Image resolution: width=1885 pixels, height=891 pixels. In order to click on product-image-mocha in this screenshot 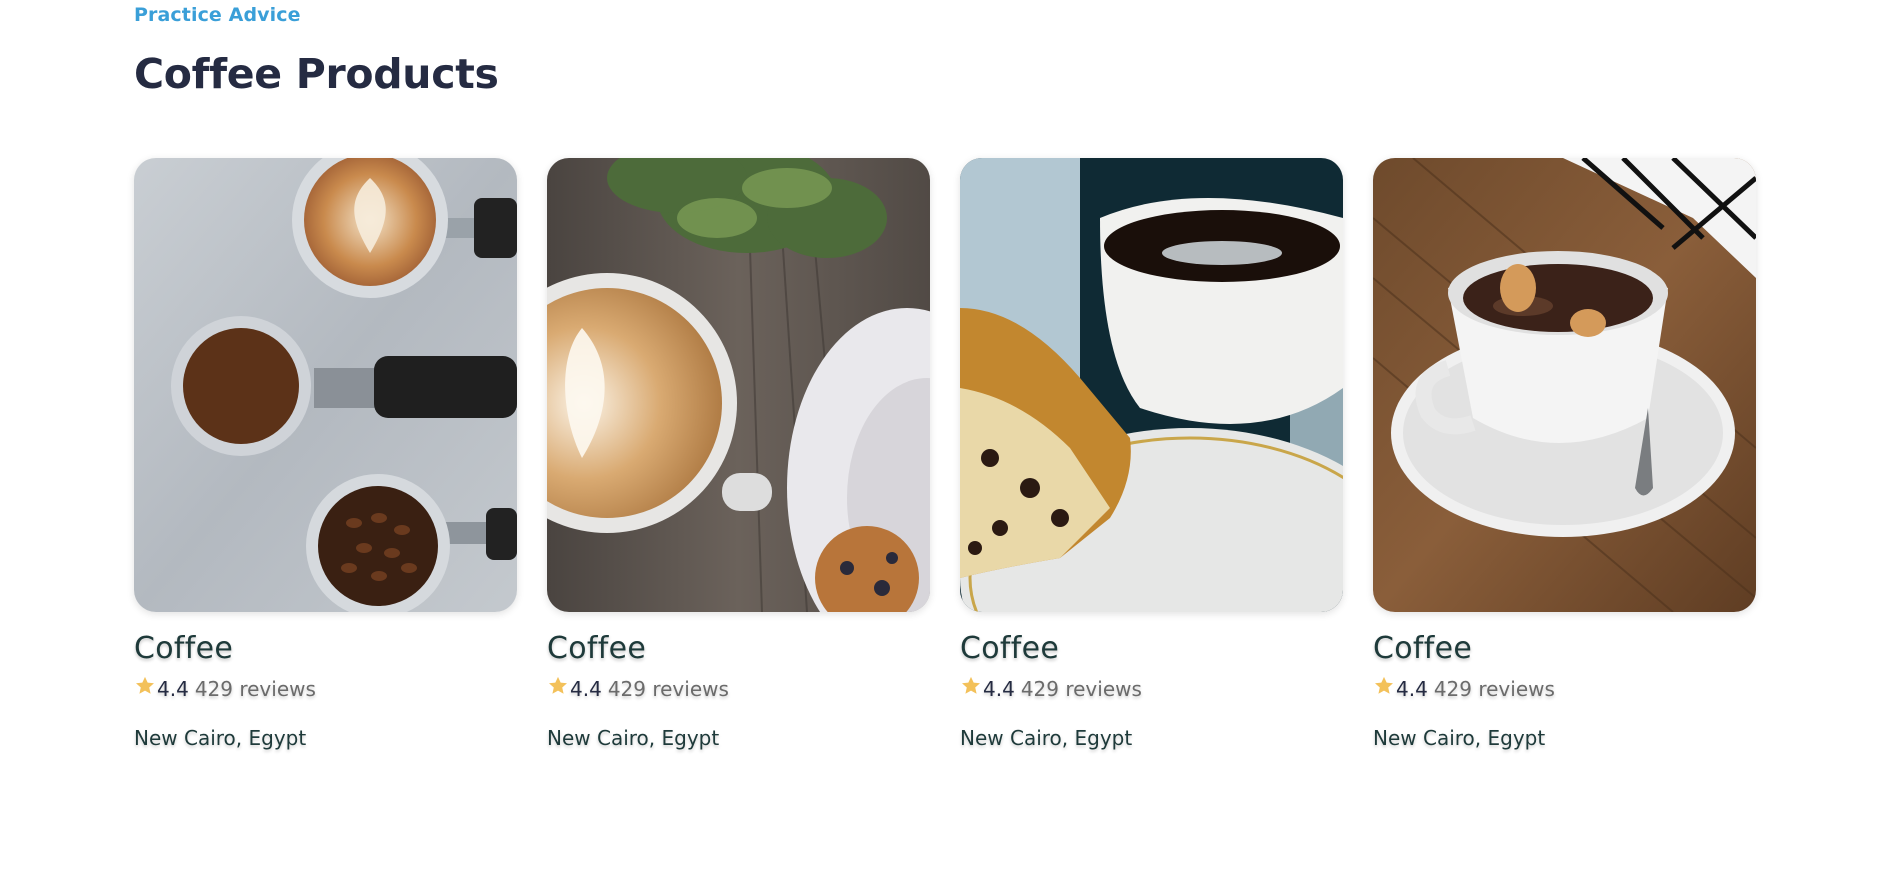, I will do `click(1564, 385)`.